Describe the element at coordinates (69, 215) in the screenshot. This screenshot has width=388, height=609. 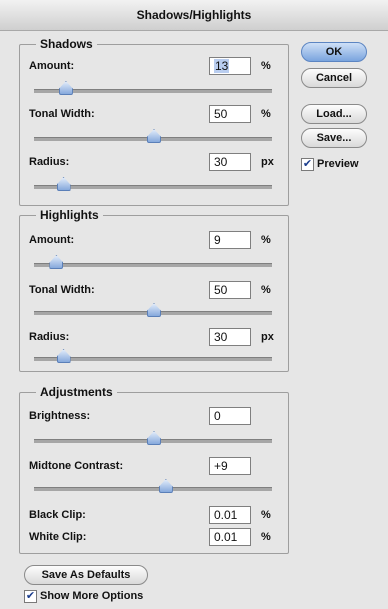
I see `highlights-legend: Highlights` at that location.